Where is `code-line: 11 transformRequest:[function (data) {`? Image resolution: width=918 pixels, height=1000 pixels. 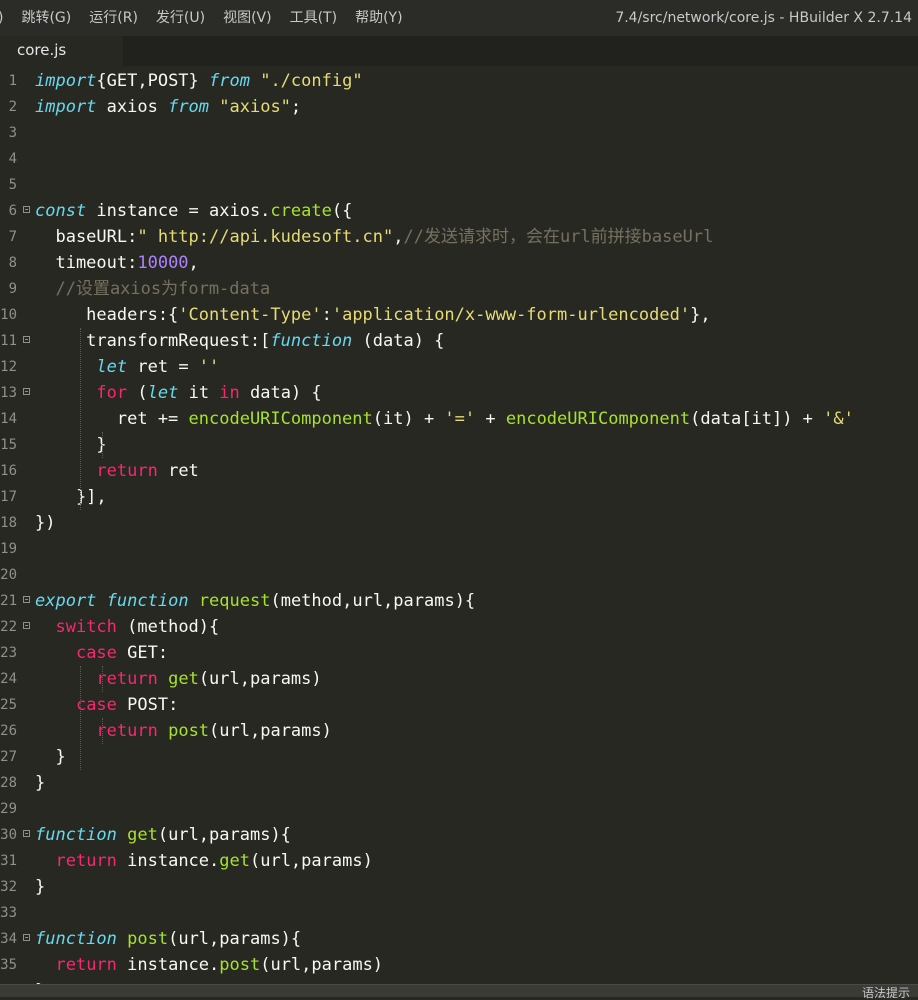
code-line: 11 transformRequest:[function (data) { is located at coordinates (459, 341).